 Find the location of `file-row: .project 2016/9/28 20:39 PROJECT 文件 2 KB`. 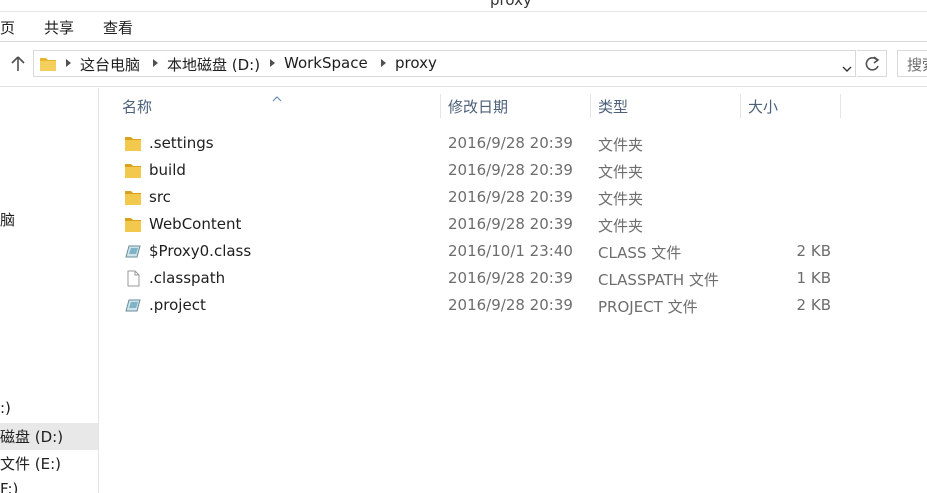

file-row: .project 2016/9/28 20:39 PROJECT 文件 2 KB is located at coordinates (513, 305).